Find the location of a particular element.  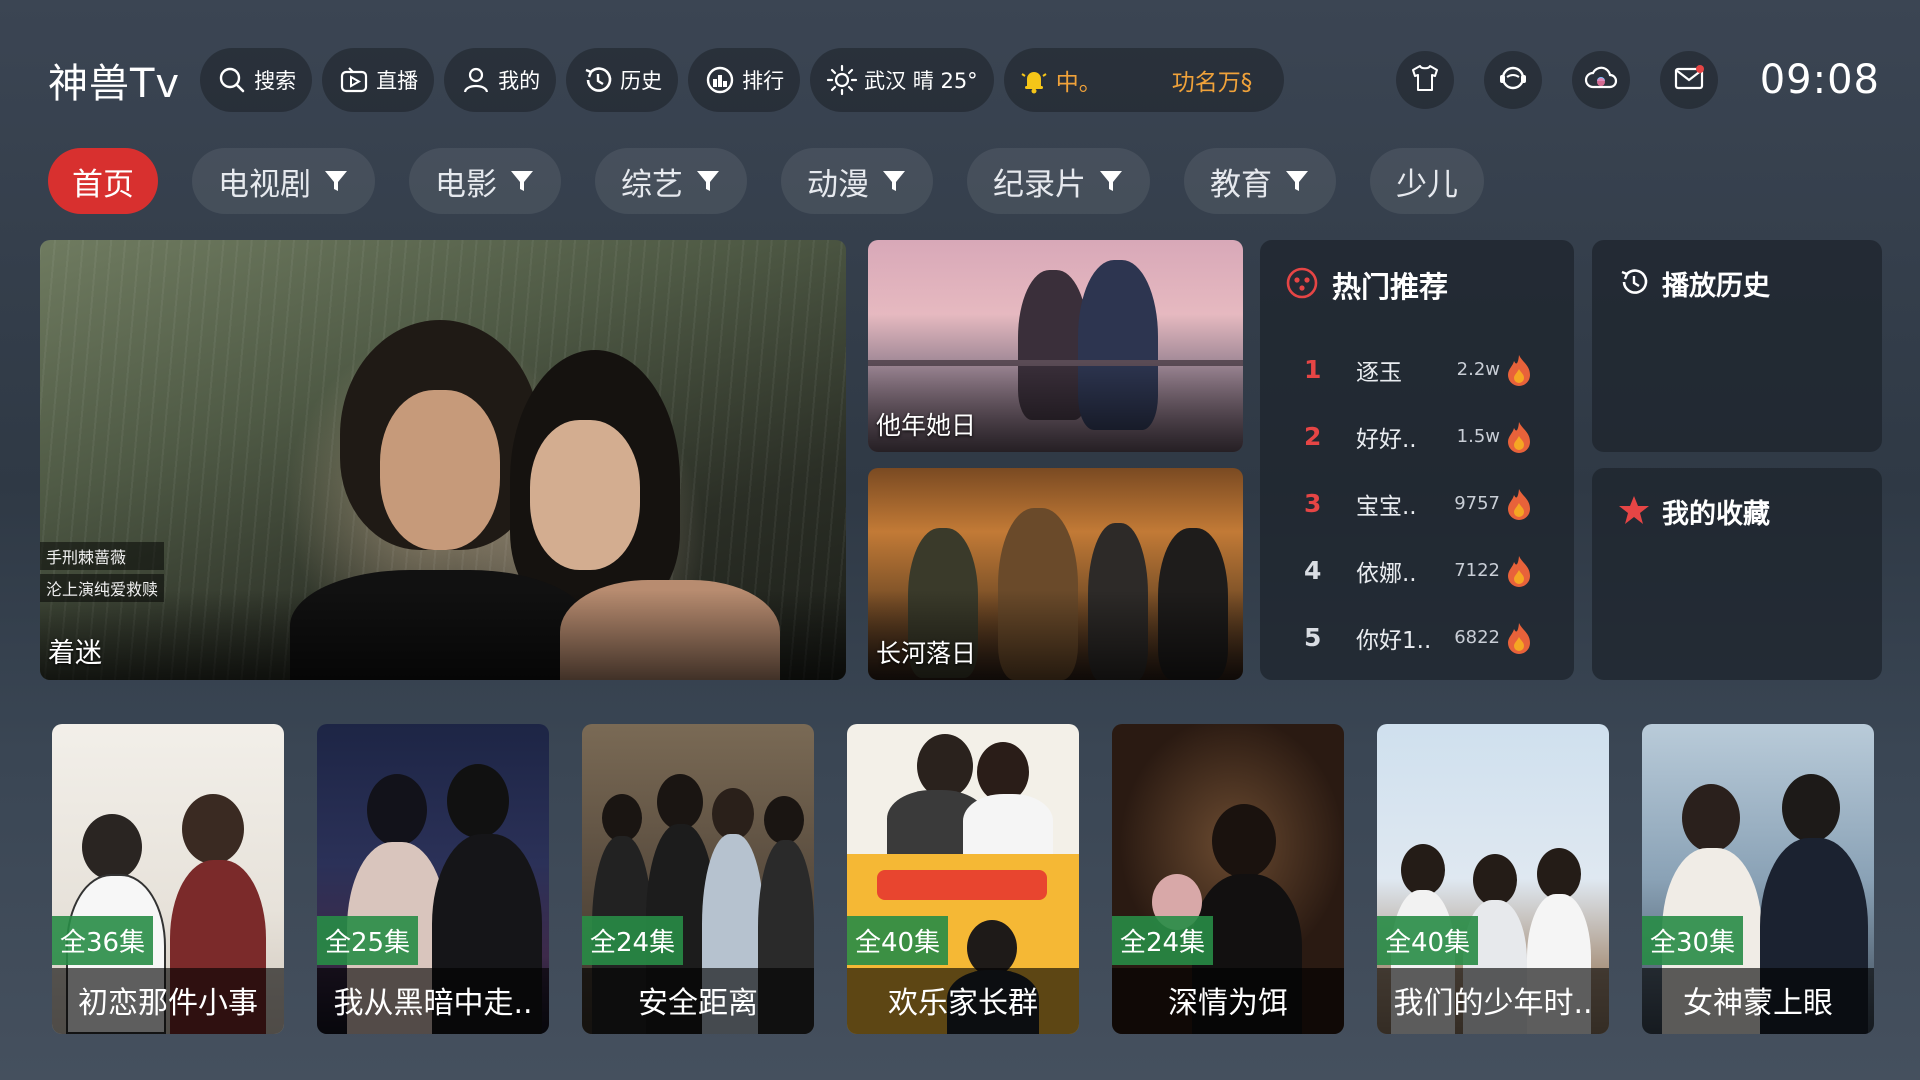

hot-list-item: 2 好好.. 1.5w is located at coordinates (1429, 436).